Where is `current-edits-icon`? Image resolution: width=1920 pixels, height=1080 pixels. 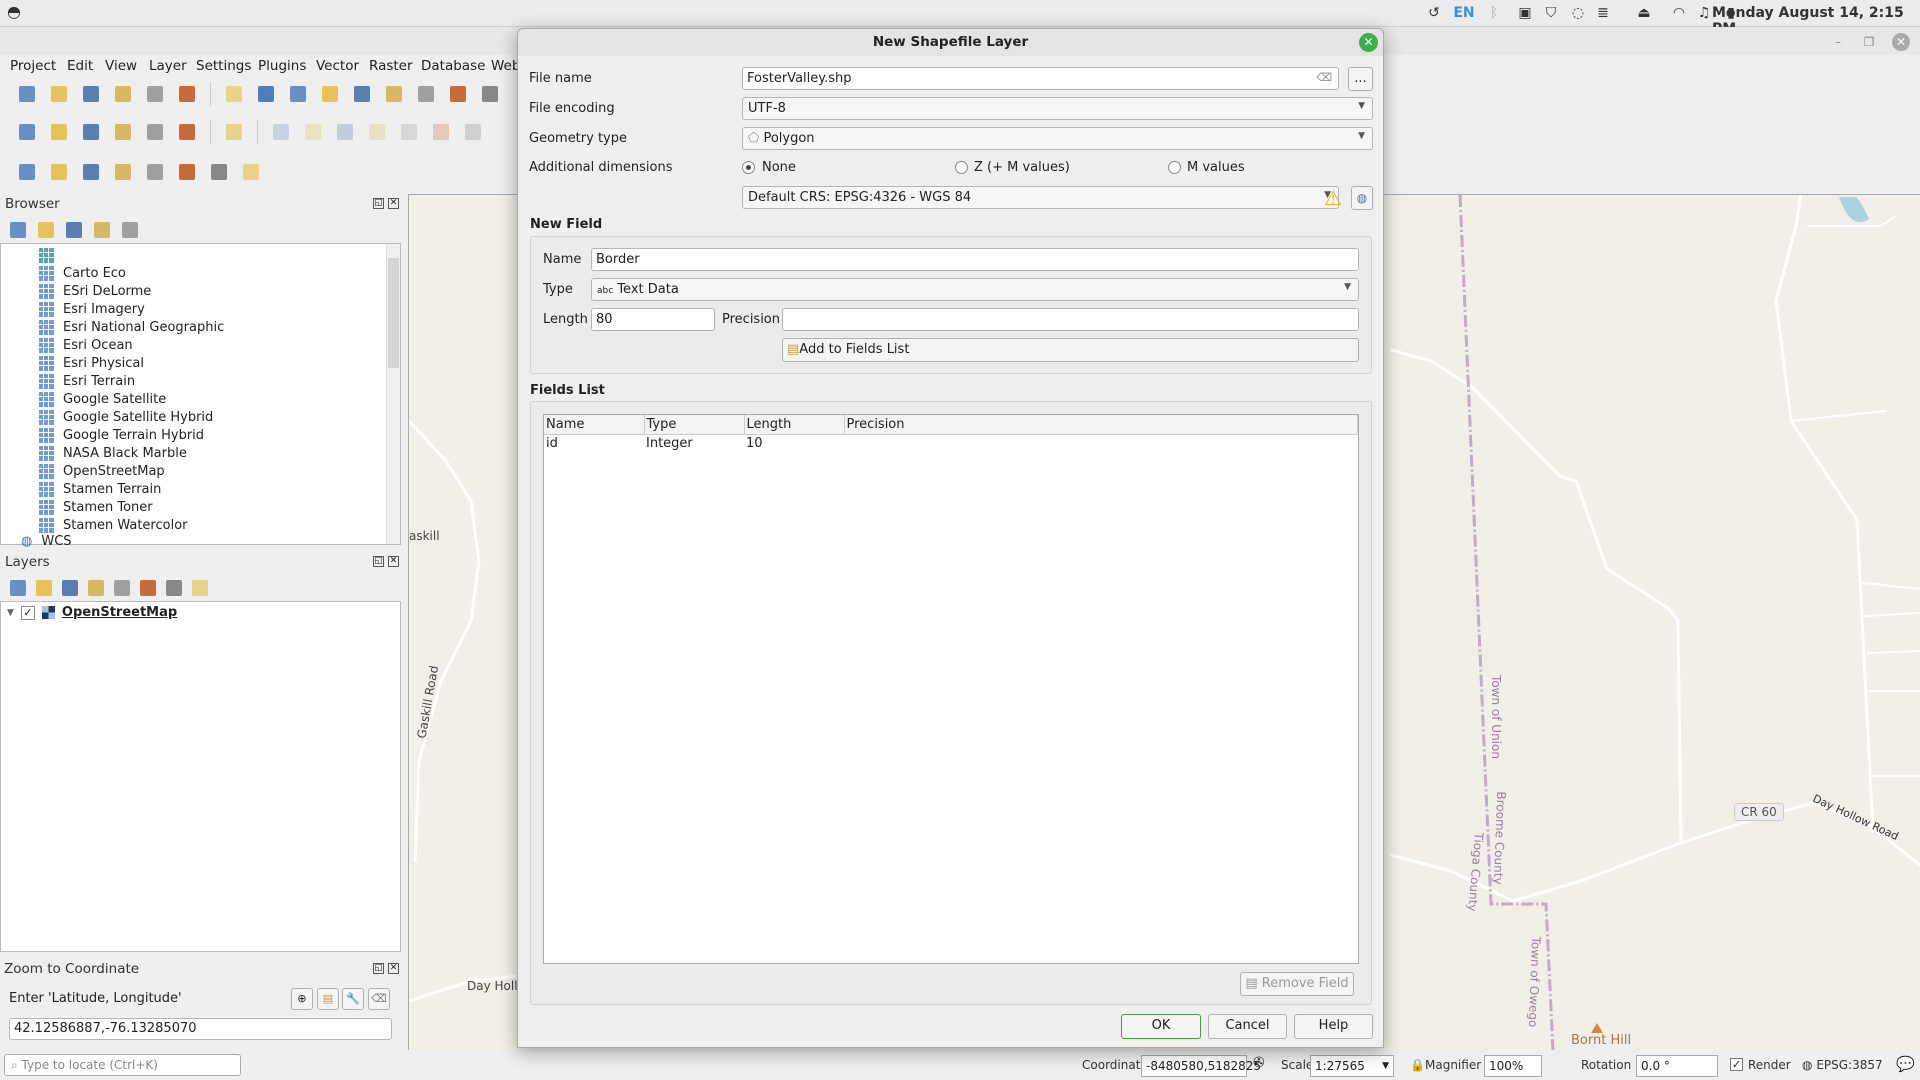 current-edits-icon is located at coordinates (281, 132).